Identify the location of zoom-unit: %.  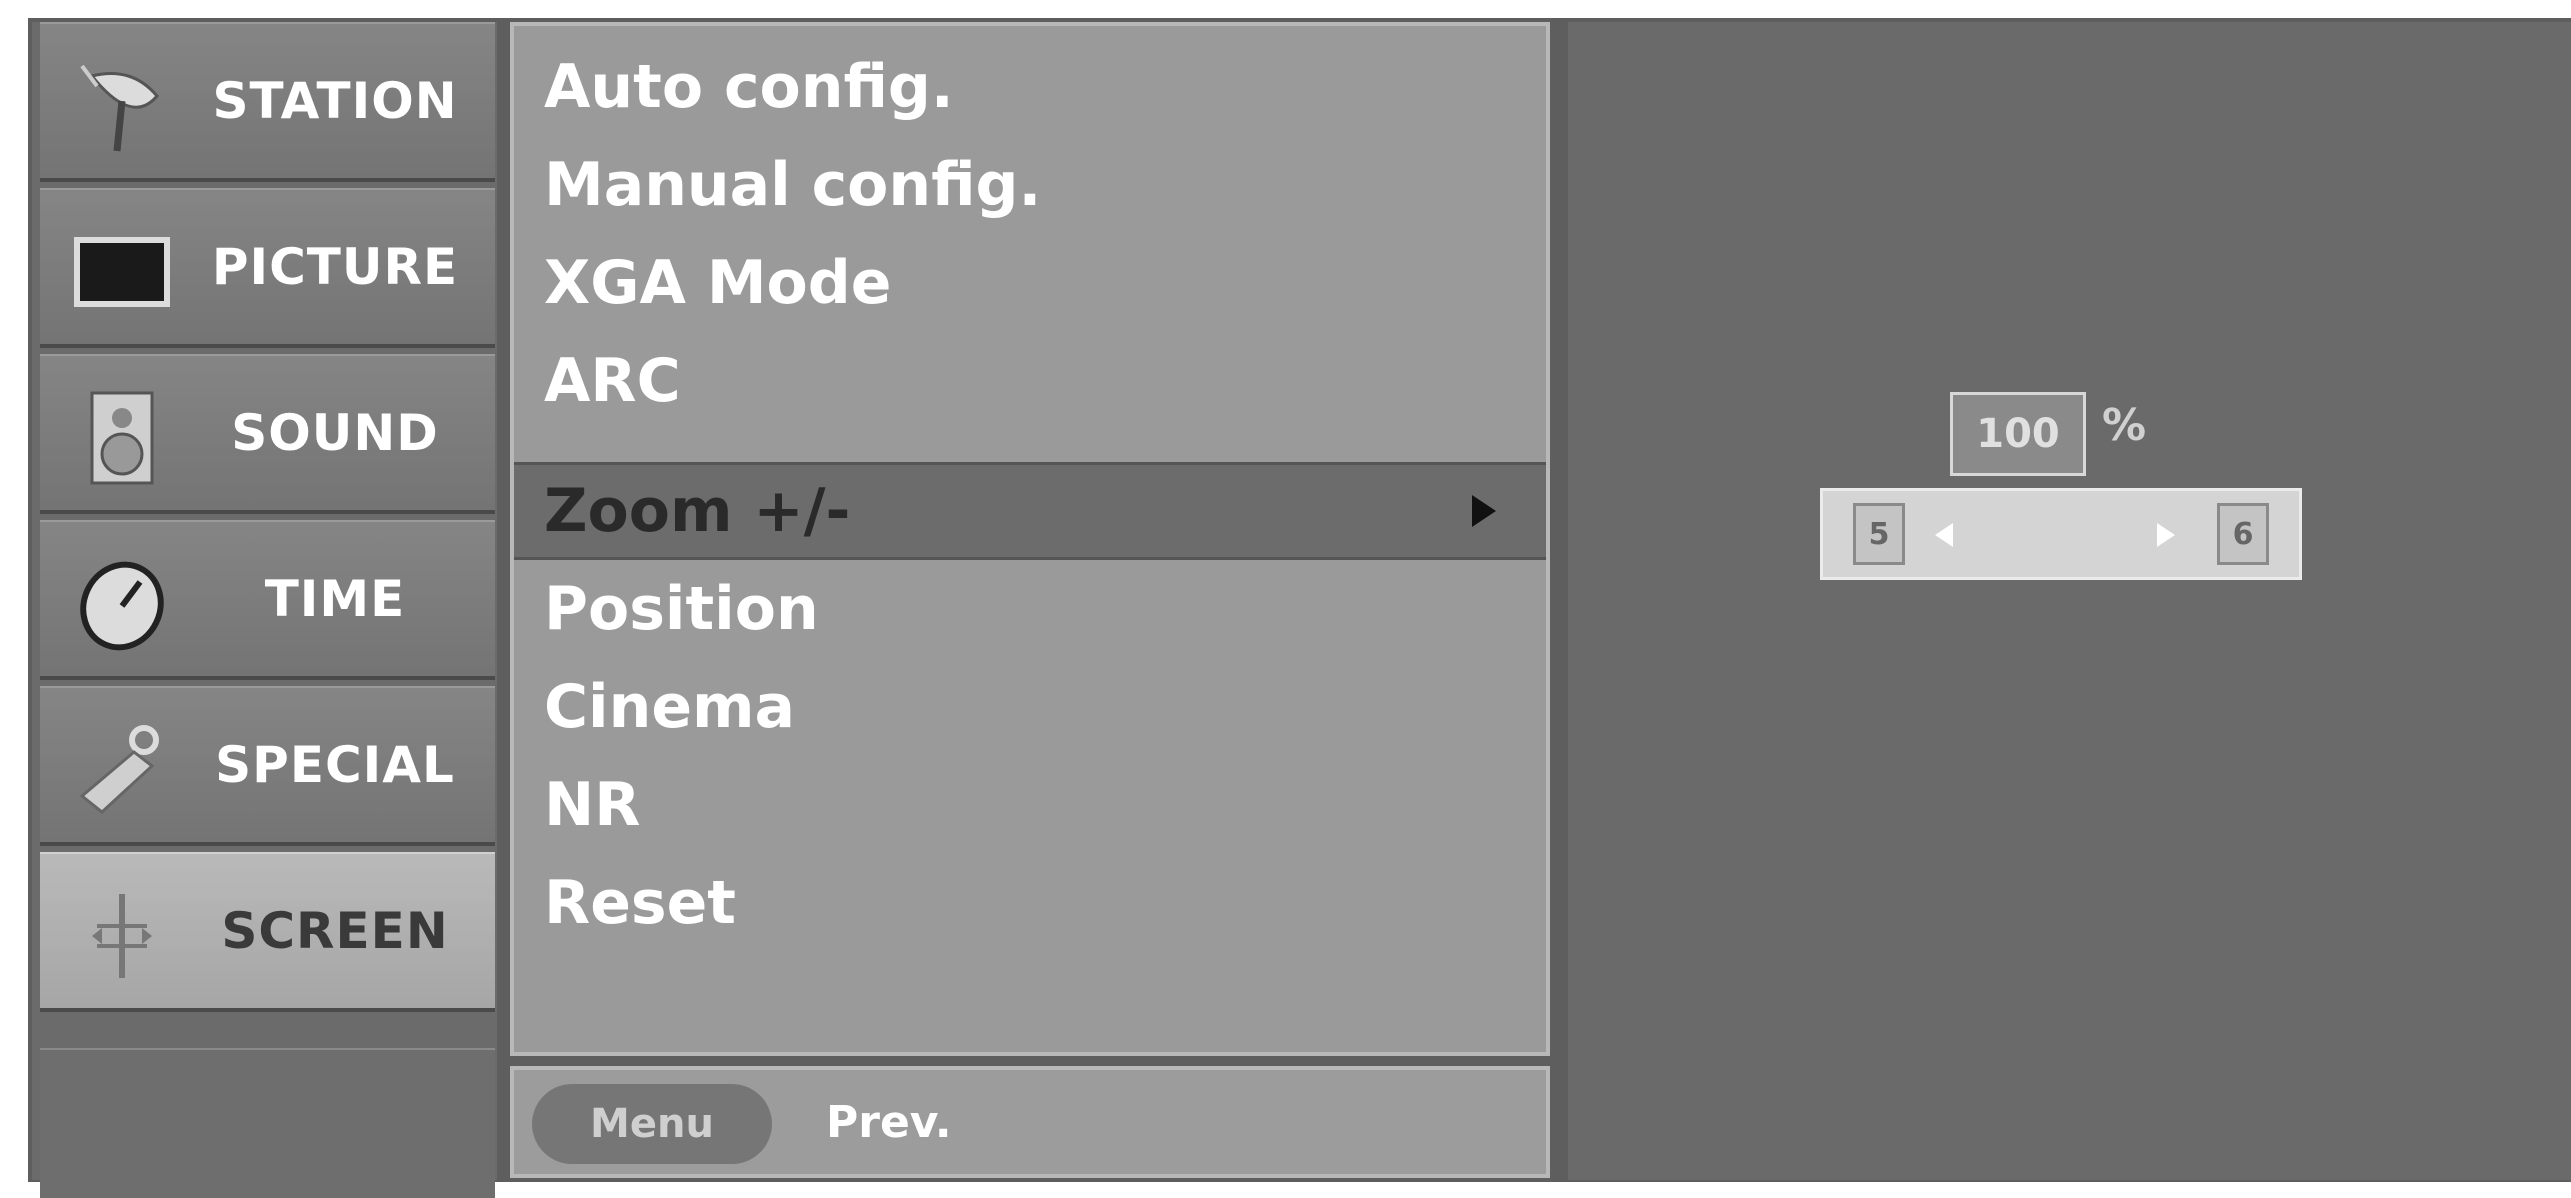
(2124, 425).